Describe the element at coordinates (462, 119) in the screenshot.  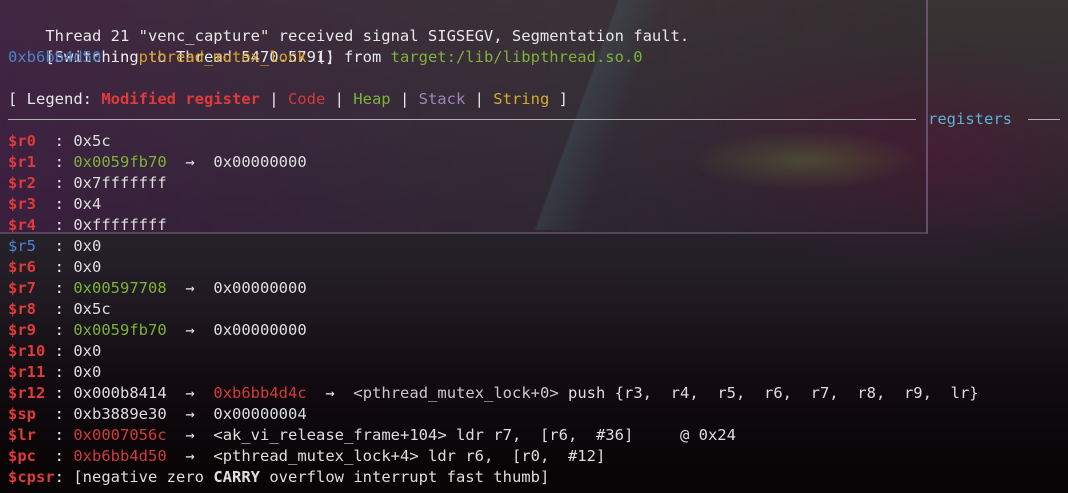
I see `separator-rule-left` at that location.